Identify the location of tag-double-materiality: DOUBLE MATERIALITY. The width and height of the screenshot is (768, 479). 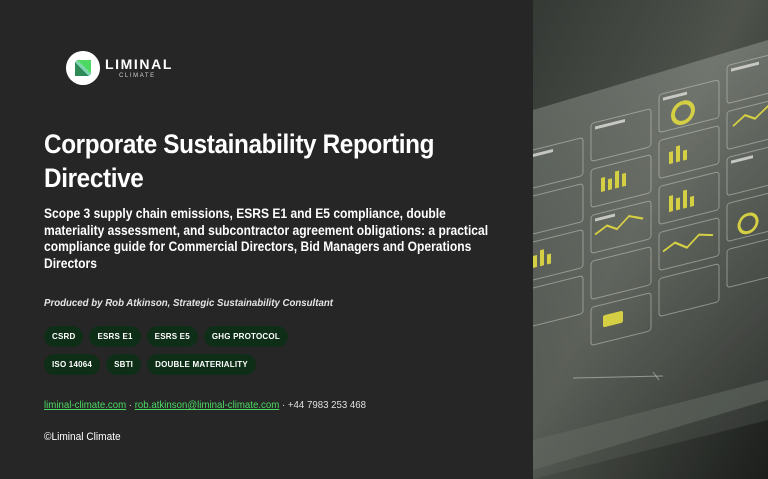
(201, 364).